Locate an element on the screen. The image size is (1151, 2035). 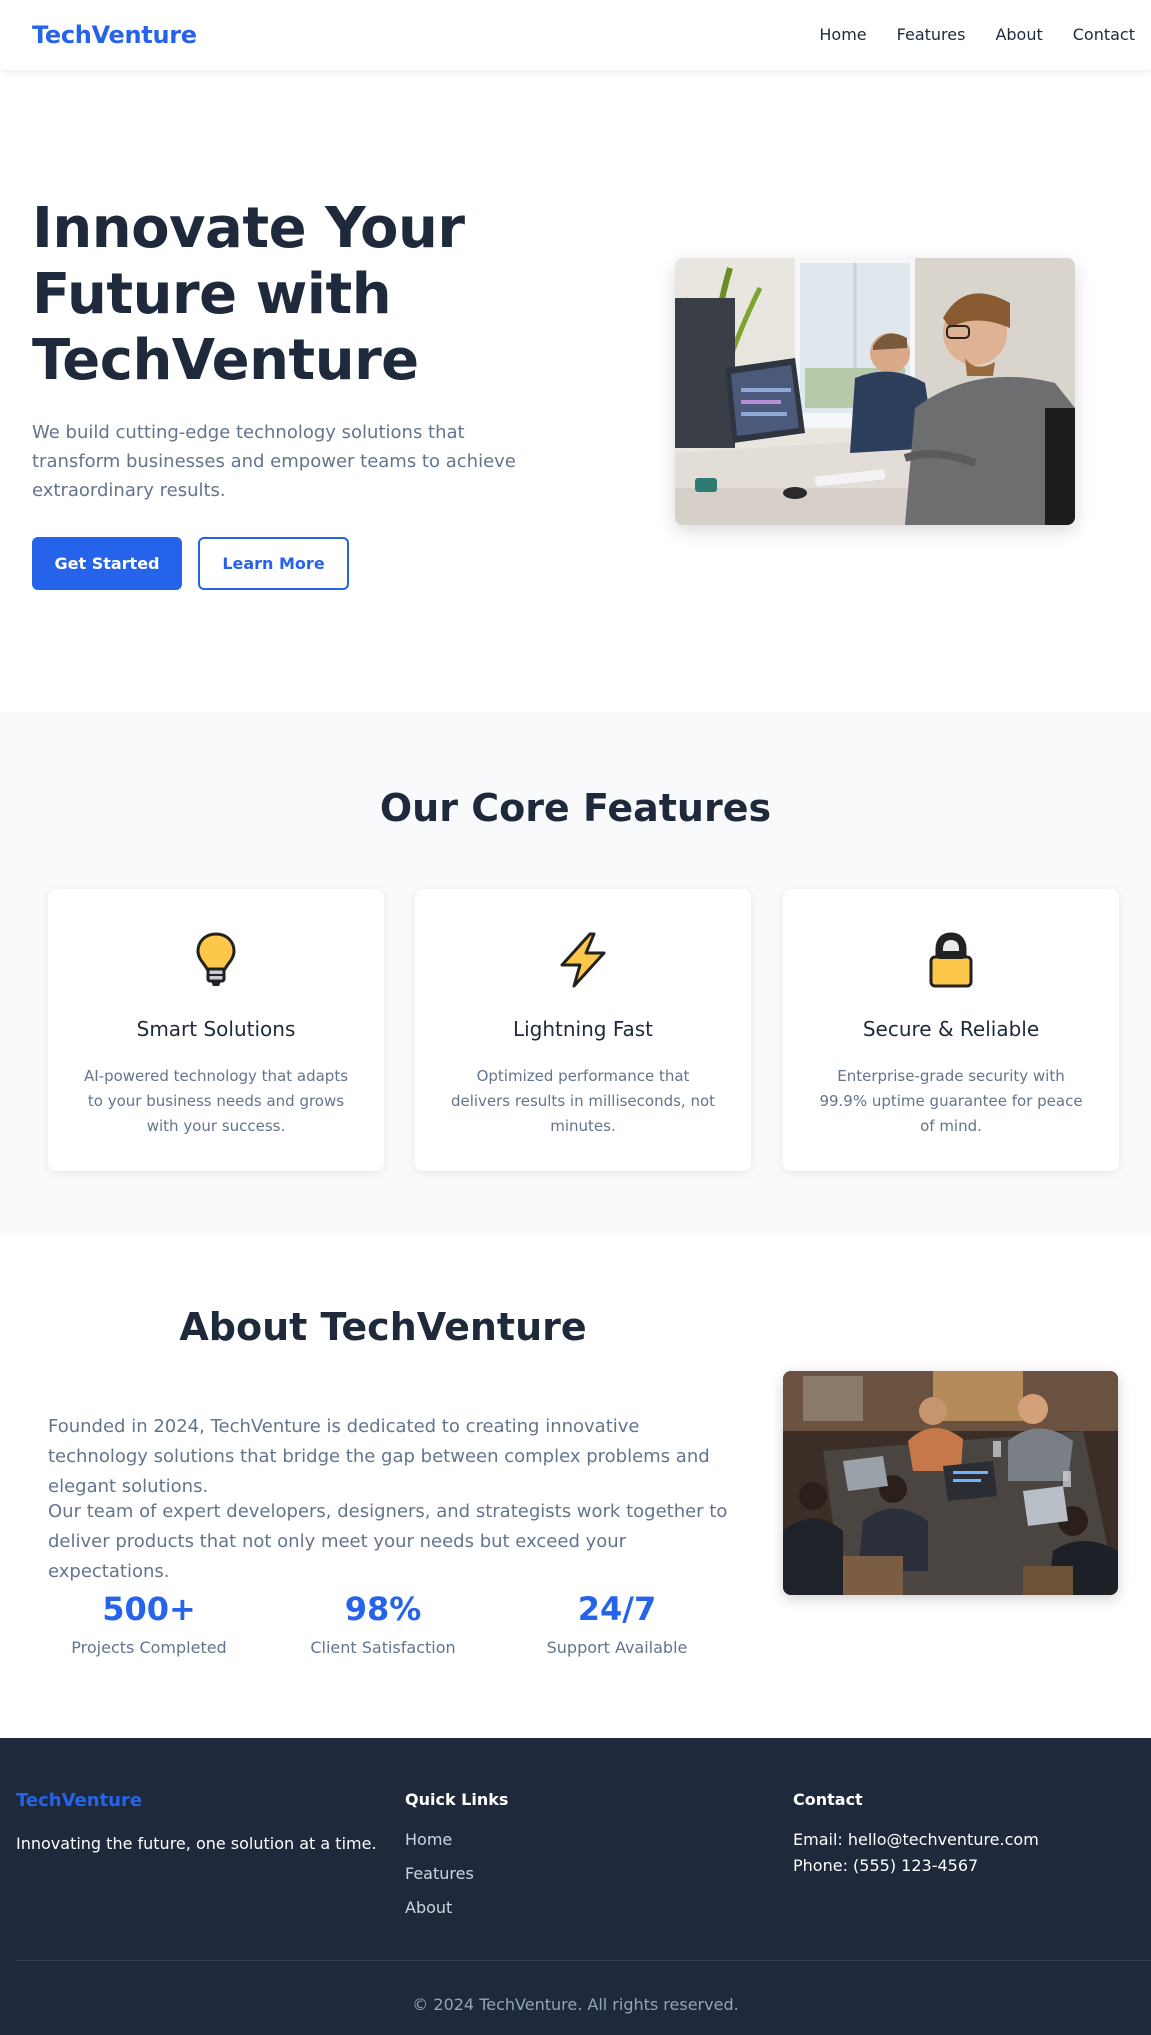
about-image is located at coordinates (950, 1483).